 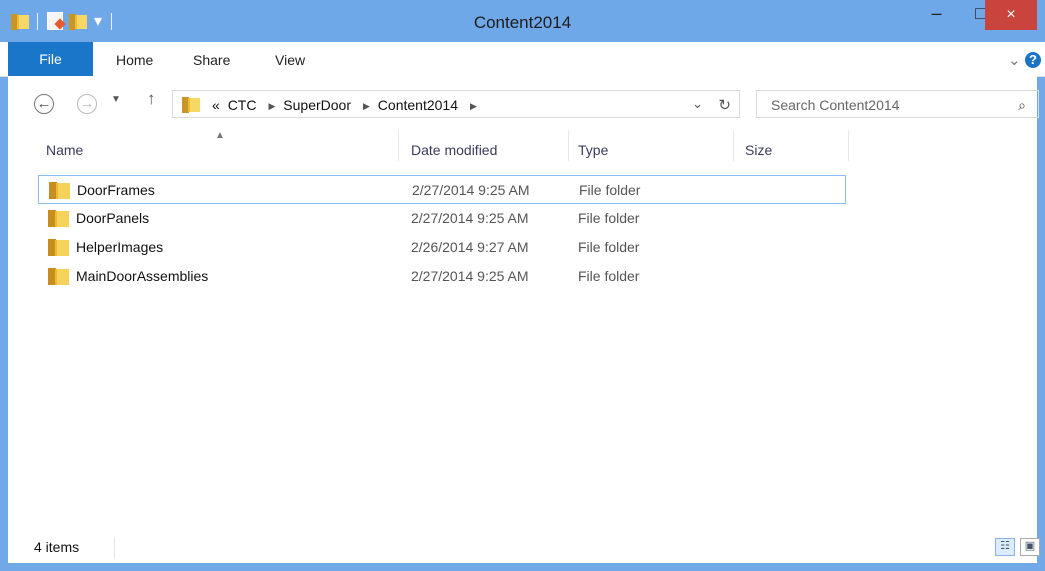 I want to click on chevron-down-icon: ⌄, so click(x=1014, y=60).